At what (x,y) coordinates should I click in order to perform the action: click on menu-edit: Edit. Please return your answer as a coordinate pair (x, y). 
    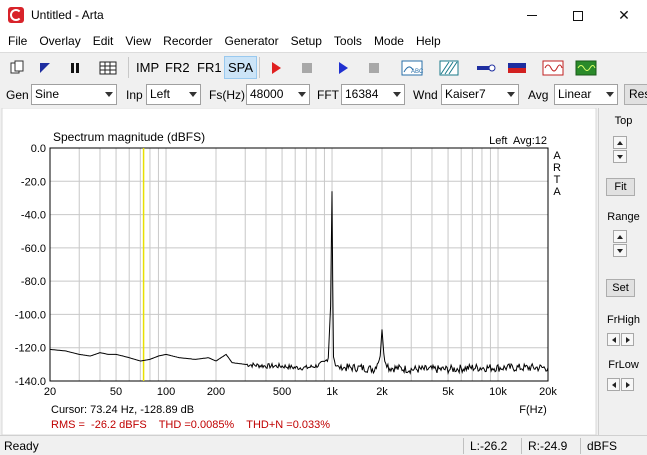
    Looking at the image, I should click on (103, 41).